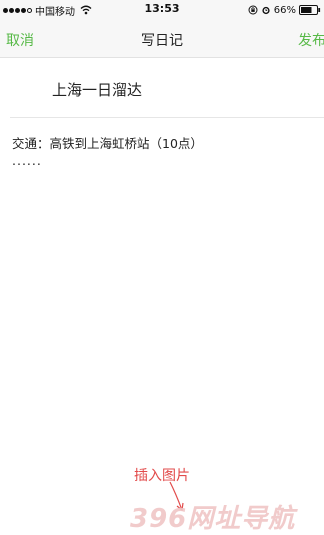  I want to click on cancel-button: 取消, so click(20, 40).